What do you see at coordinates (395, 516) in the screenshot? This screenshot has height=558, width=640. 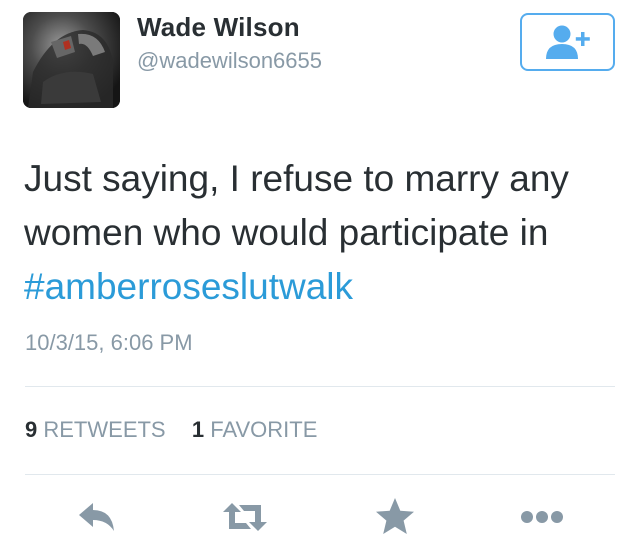 I see `favorite-star-icon` at bounding box center [395, 516].